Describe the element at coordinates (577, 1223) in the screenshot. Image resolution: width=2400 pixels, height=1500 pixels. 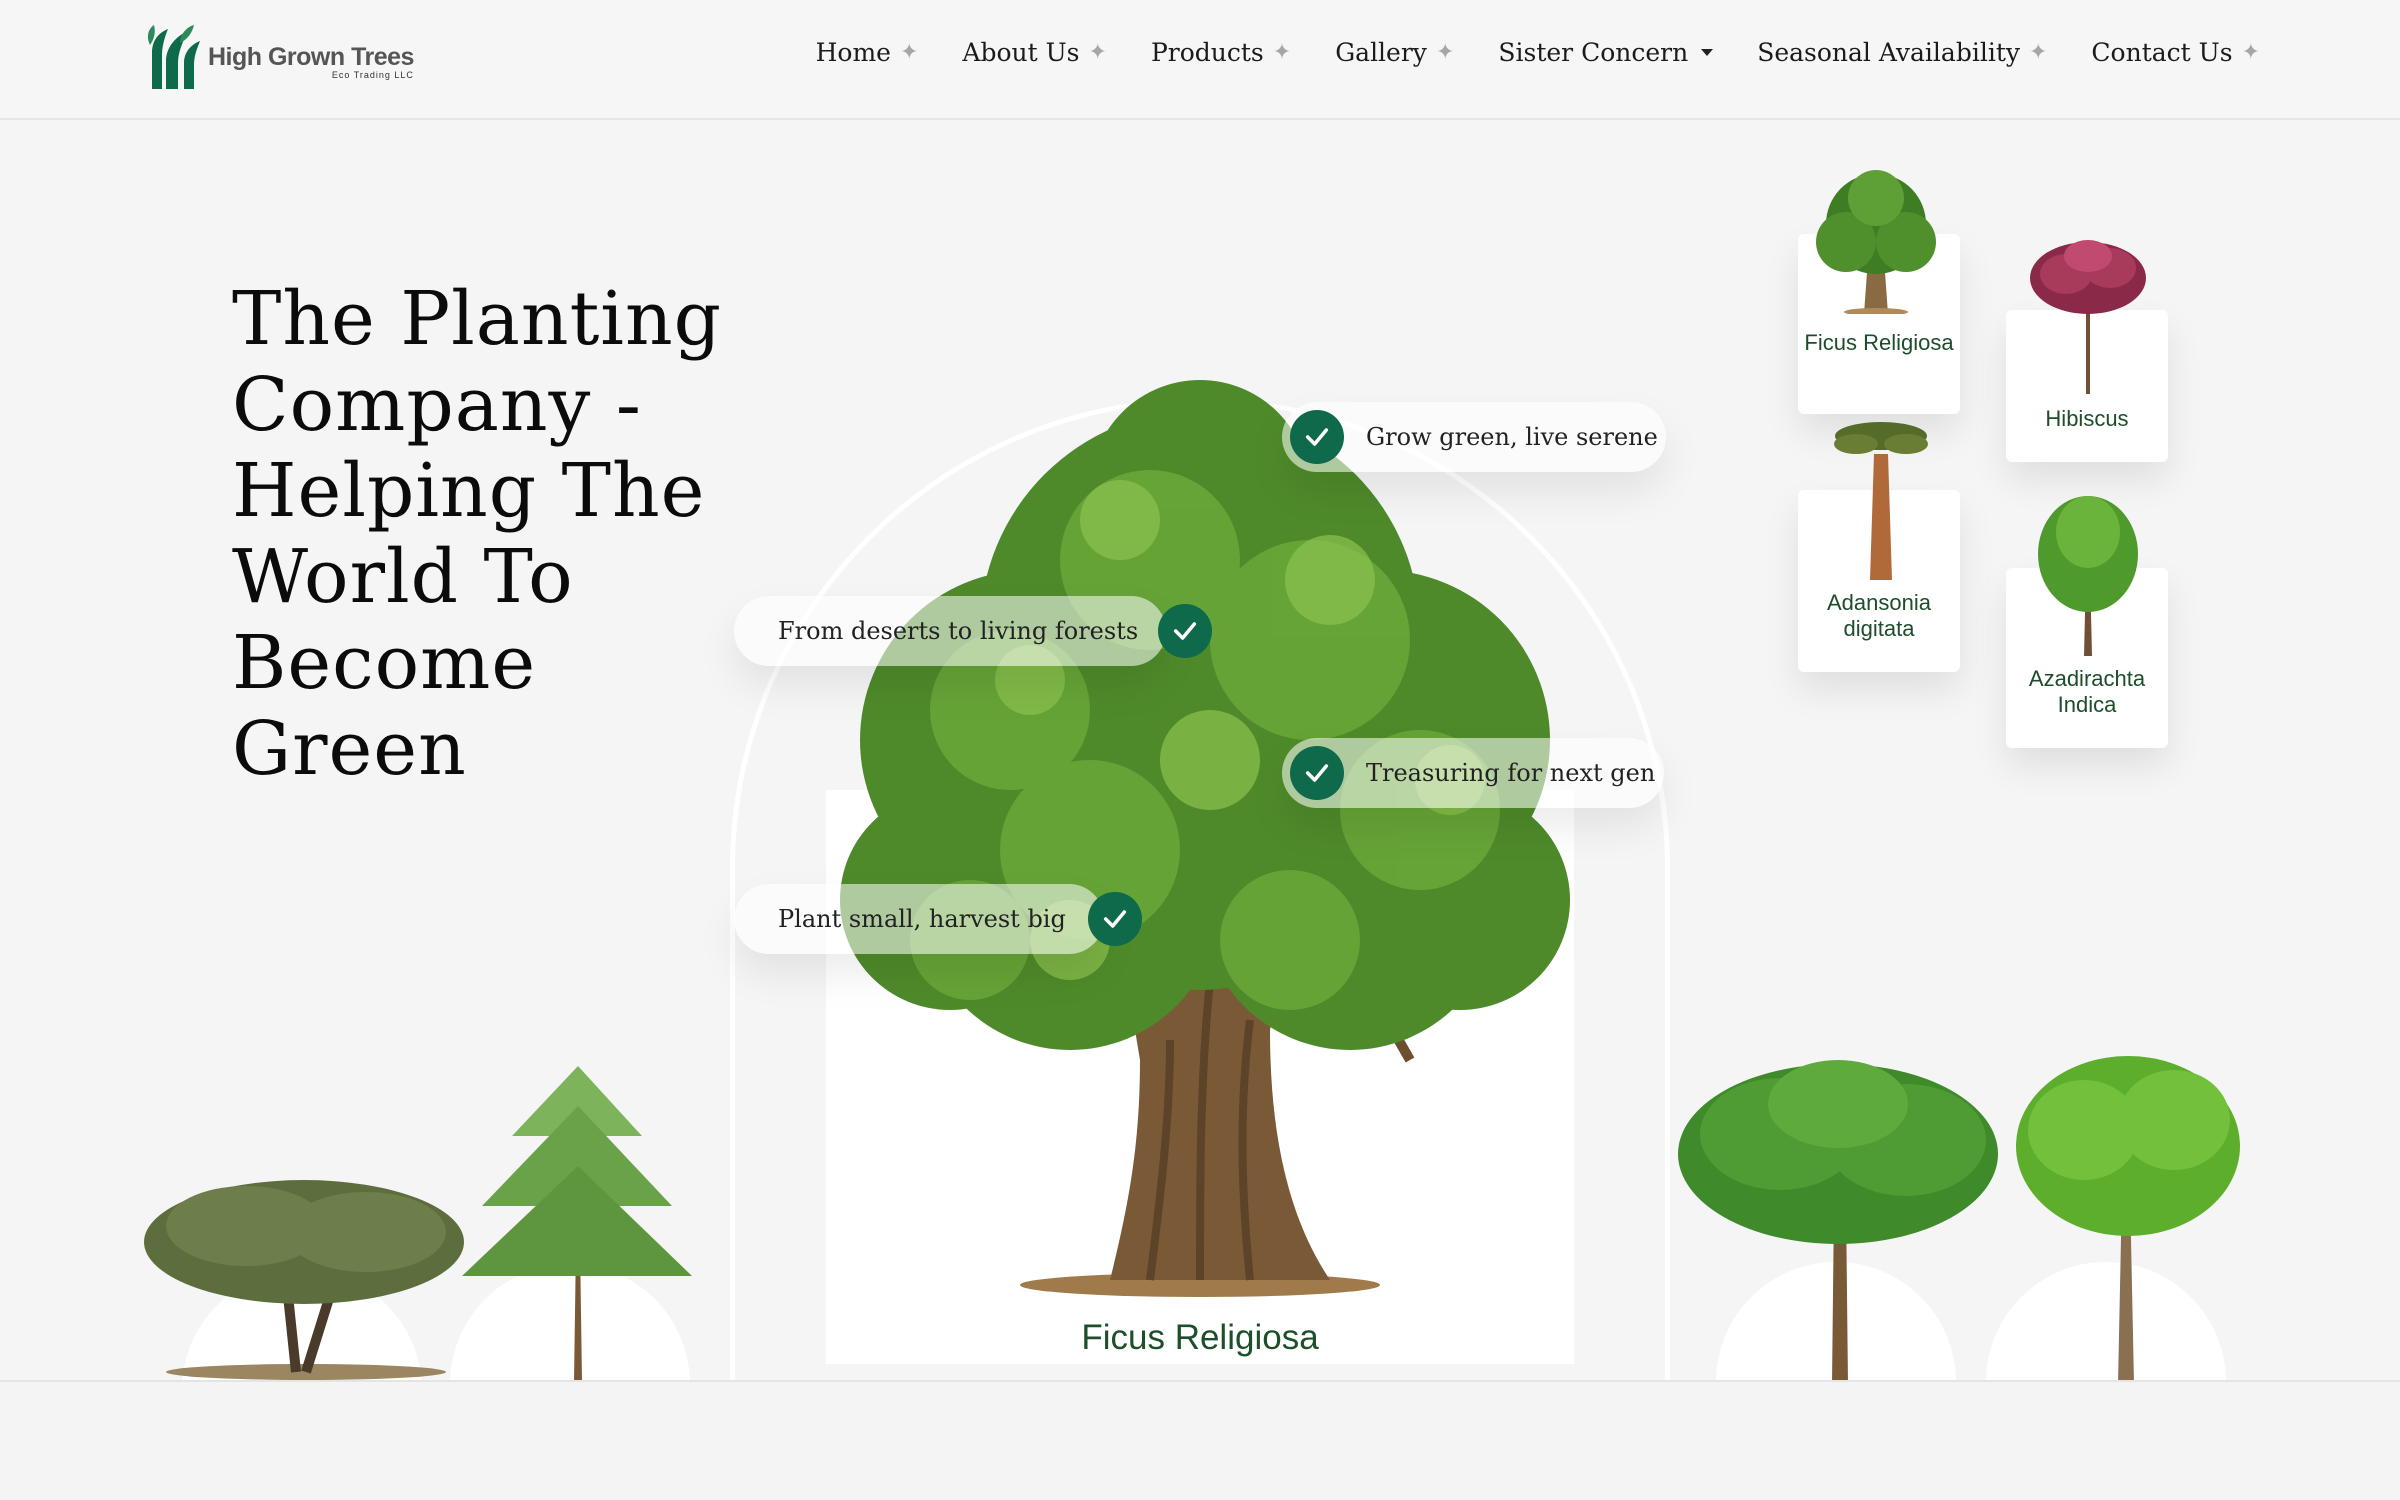
I see `pine-tree-image` at that location.